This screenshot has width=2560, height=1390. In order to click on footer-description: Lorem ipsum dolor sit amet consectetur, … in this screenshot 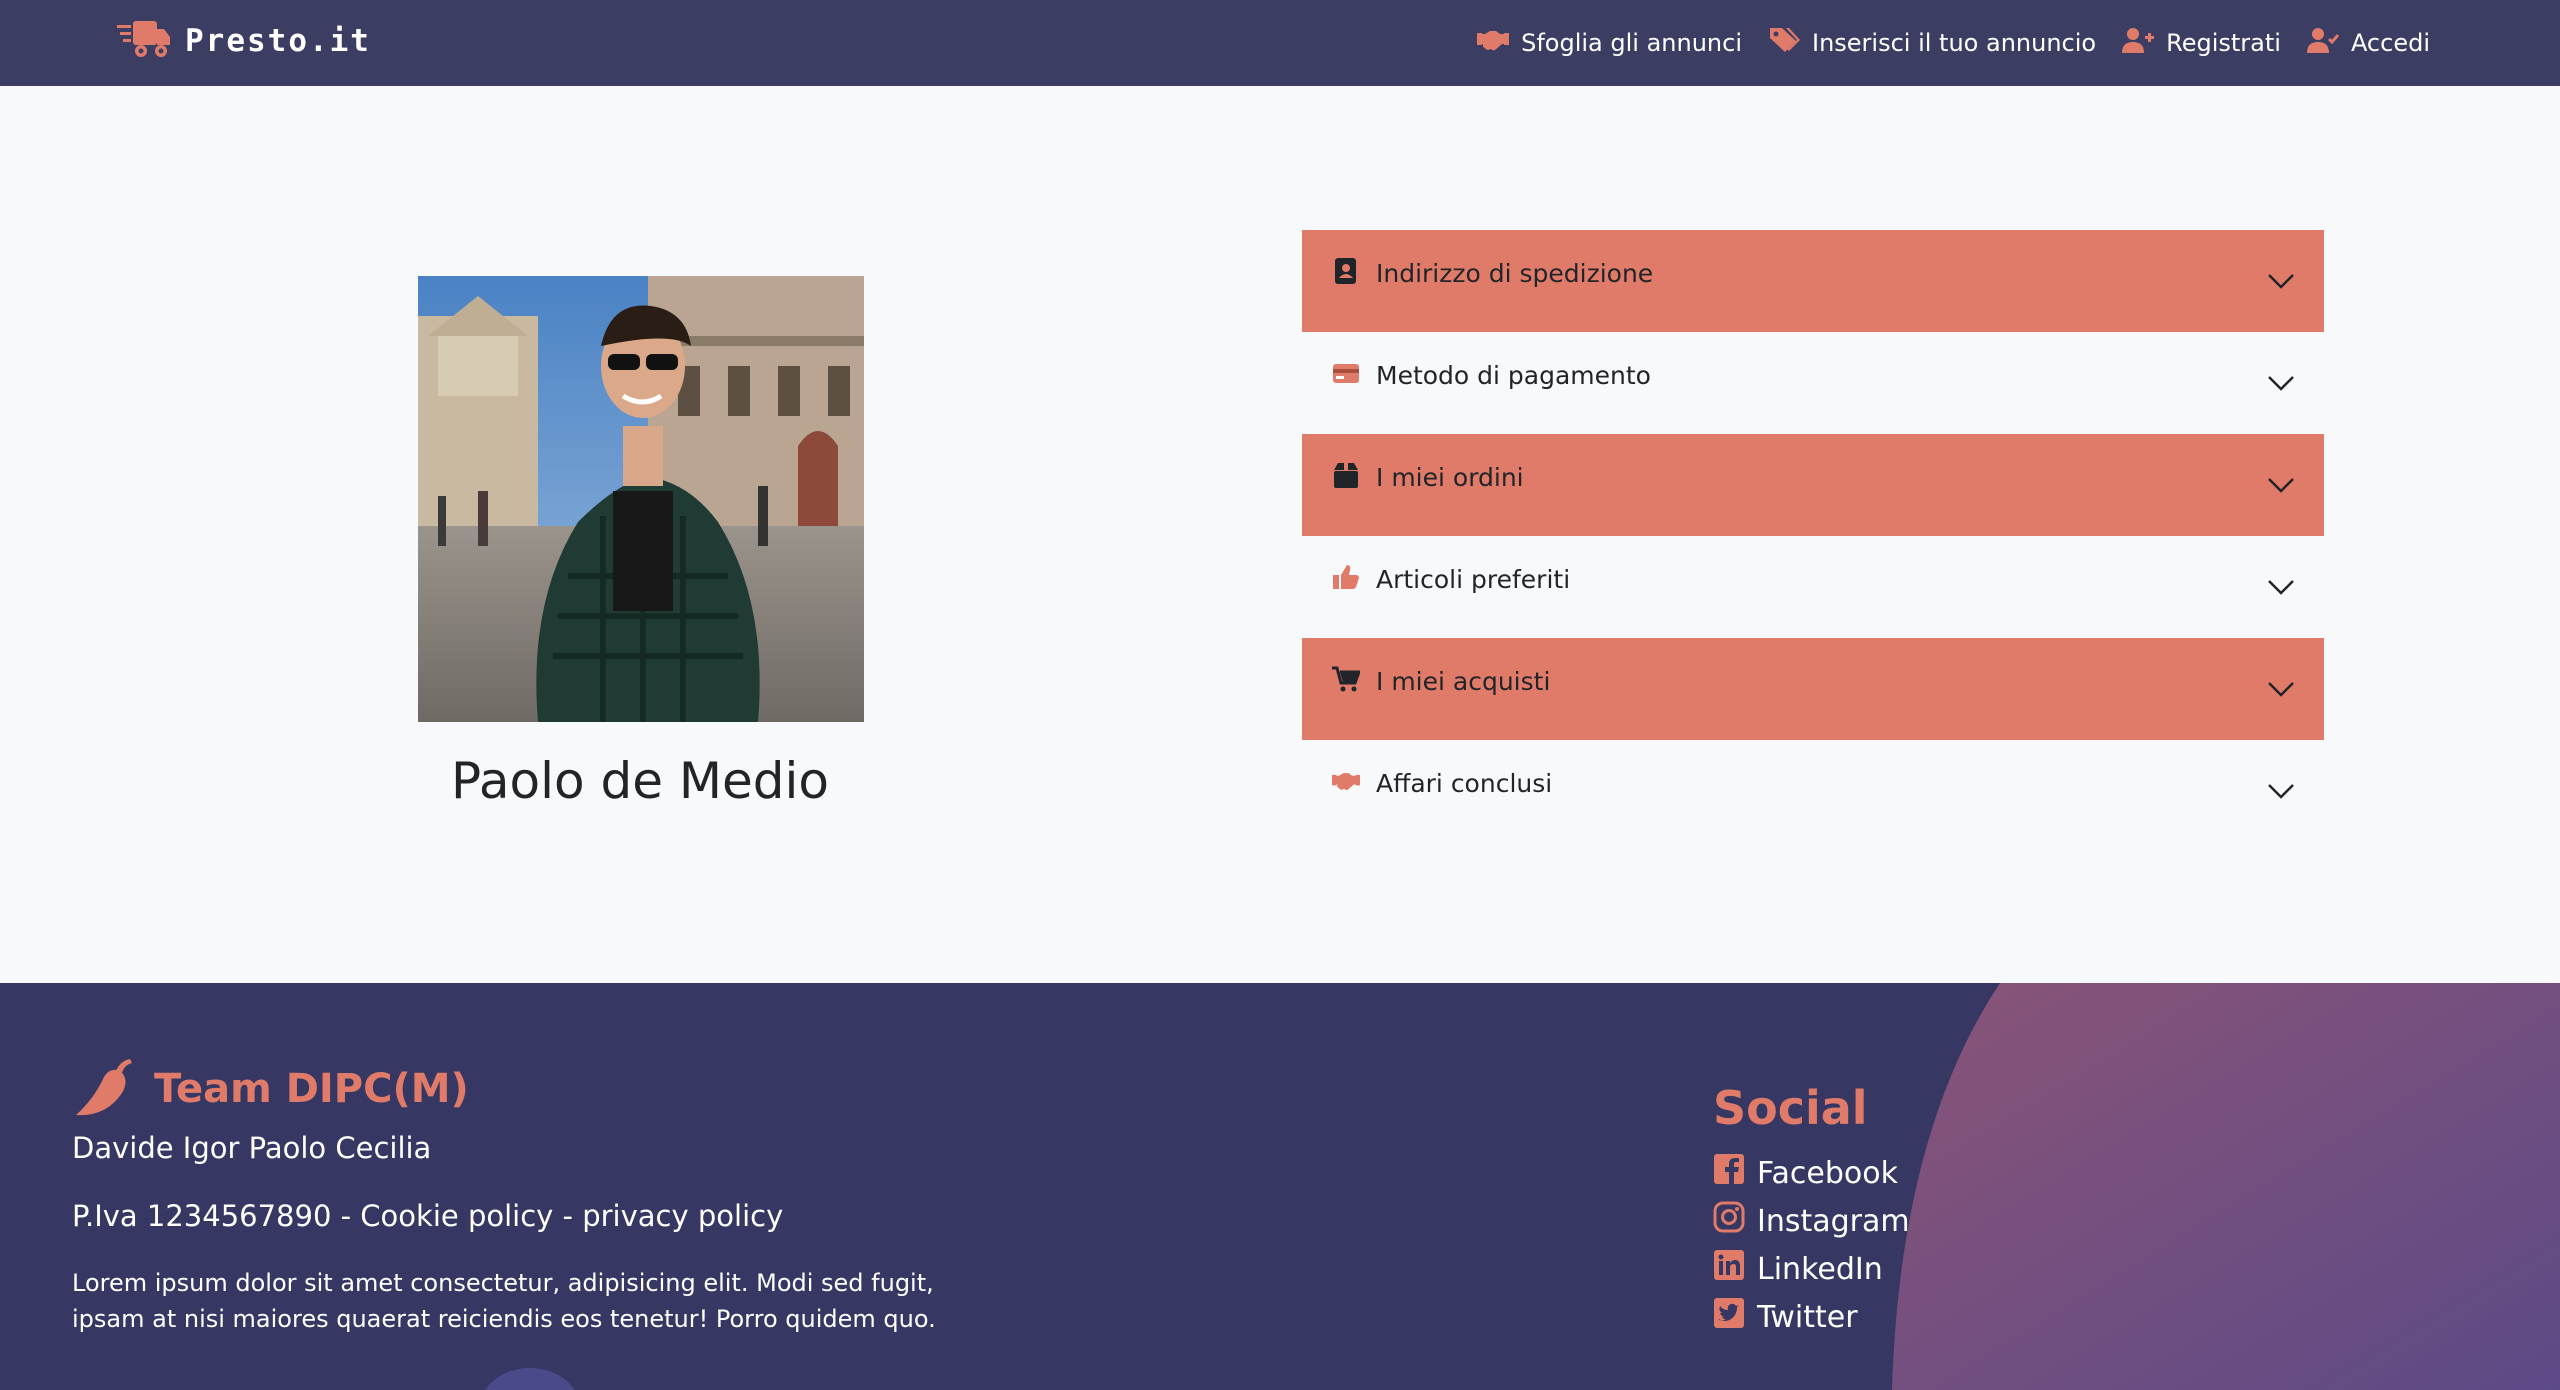, I will do `click(504, 1301)`.